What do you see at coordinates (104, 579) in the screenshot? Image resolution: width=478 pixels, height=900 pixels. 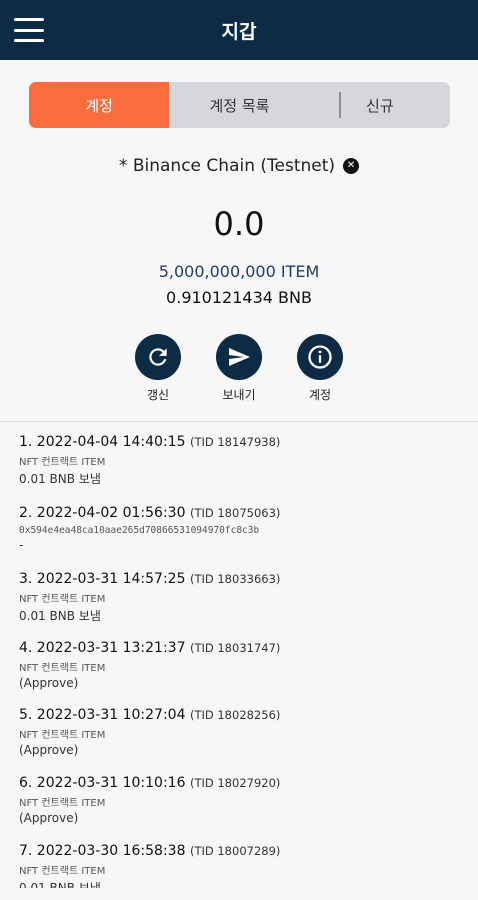 I see `transaction-date: 3. 2022-03-31 14:57:25` at bounding box center [104, 579].